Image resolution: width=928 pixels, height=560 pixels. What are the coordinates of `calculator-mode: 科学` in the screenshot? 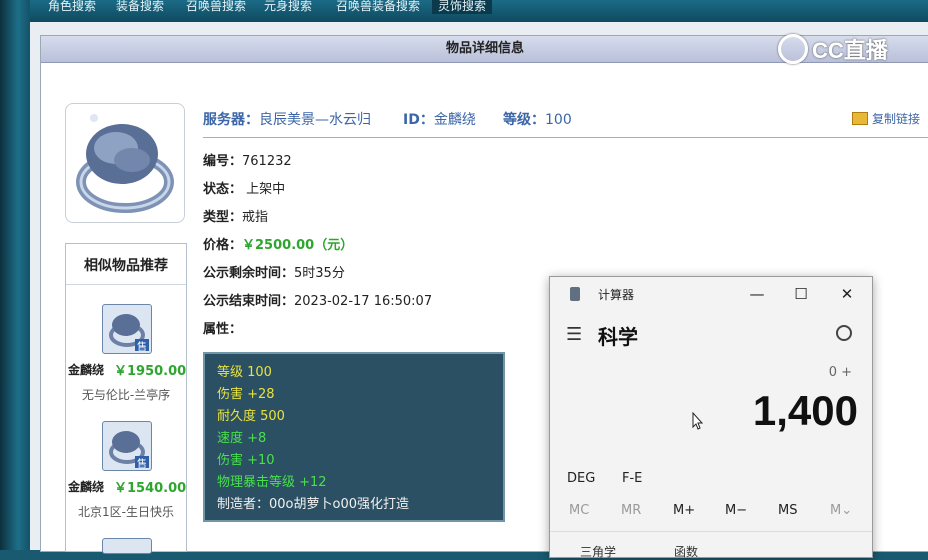 It's located at (618, 337).